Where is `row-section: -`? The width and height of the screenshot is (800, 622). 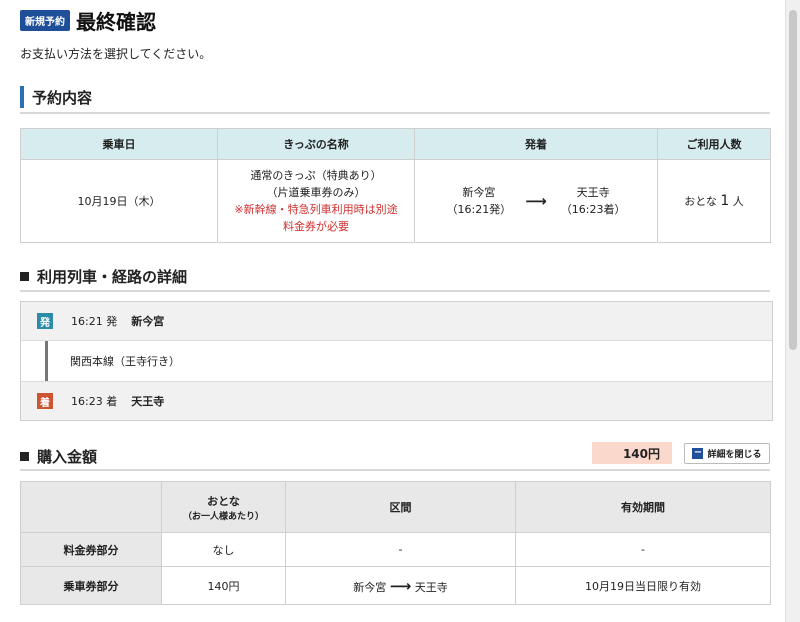
row-section: - is located at coordinates (400, 549).